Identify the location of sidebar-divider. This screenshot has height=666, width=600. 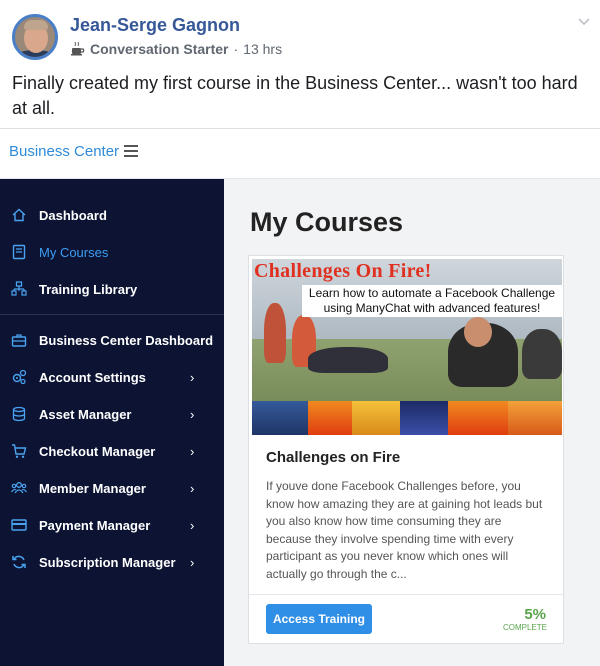
(112, 314).